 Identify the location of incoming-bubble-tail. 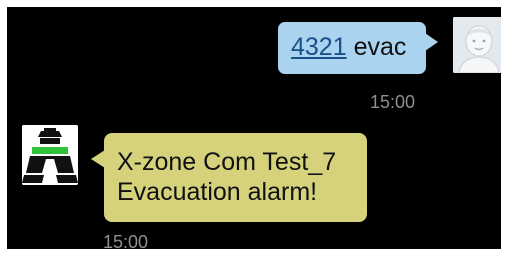
(98, 159).